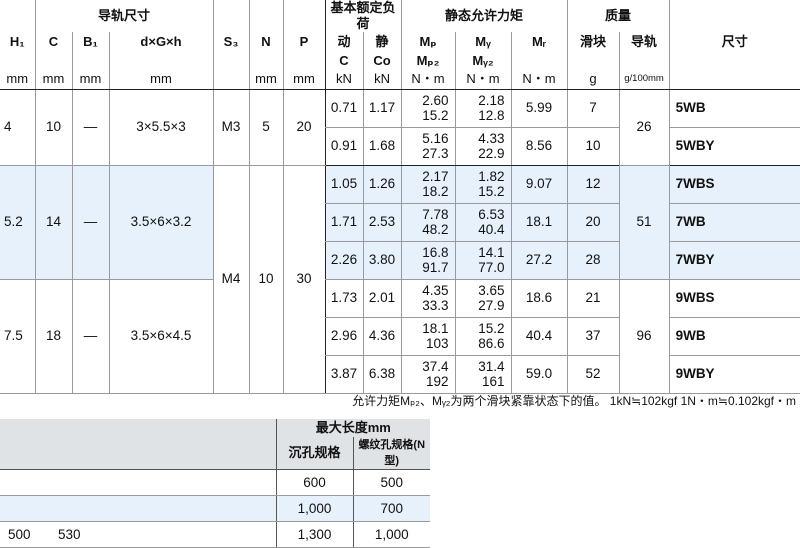  What do you see at coordinates (343, 298) in the screenshot?
I see `cell-dynamic: 1.73` at bounding box center [343, 298].